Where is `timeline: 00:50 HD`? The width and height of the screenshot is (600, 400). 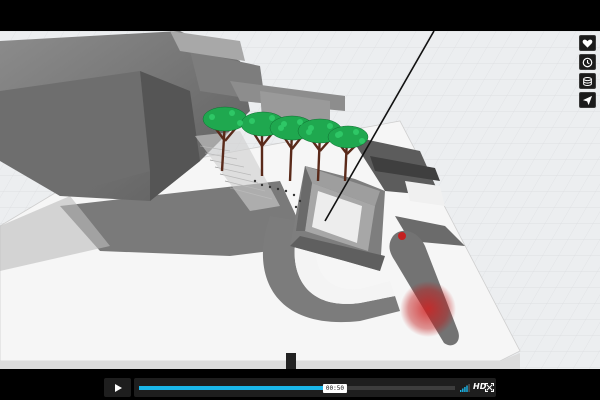 timeline: 00:50 HD is located at coordinates (315, 387).